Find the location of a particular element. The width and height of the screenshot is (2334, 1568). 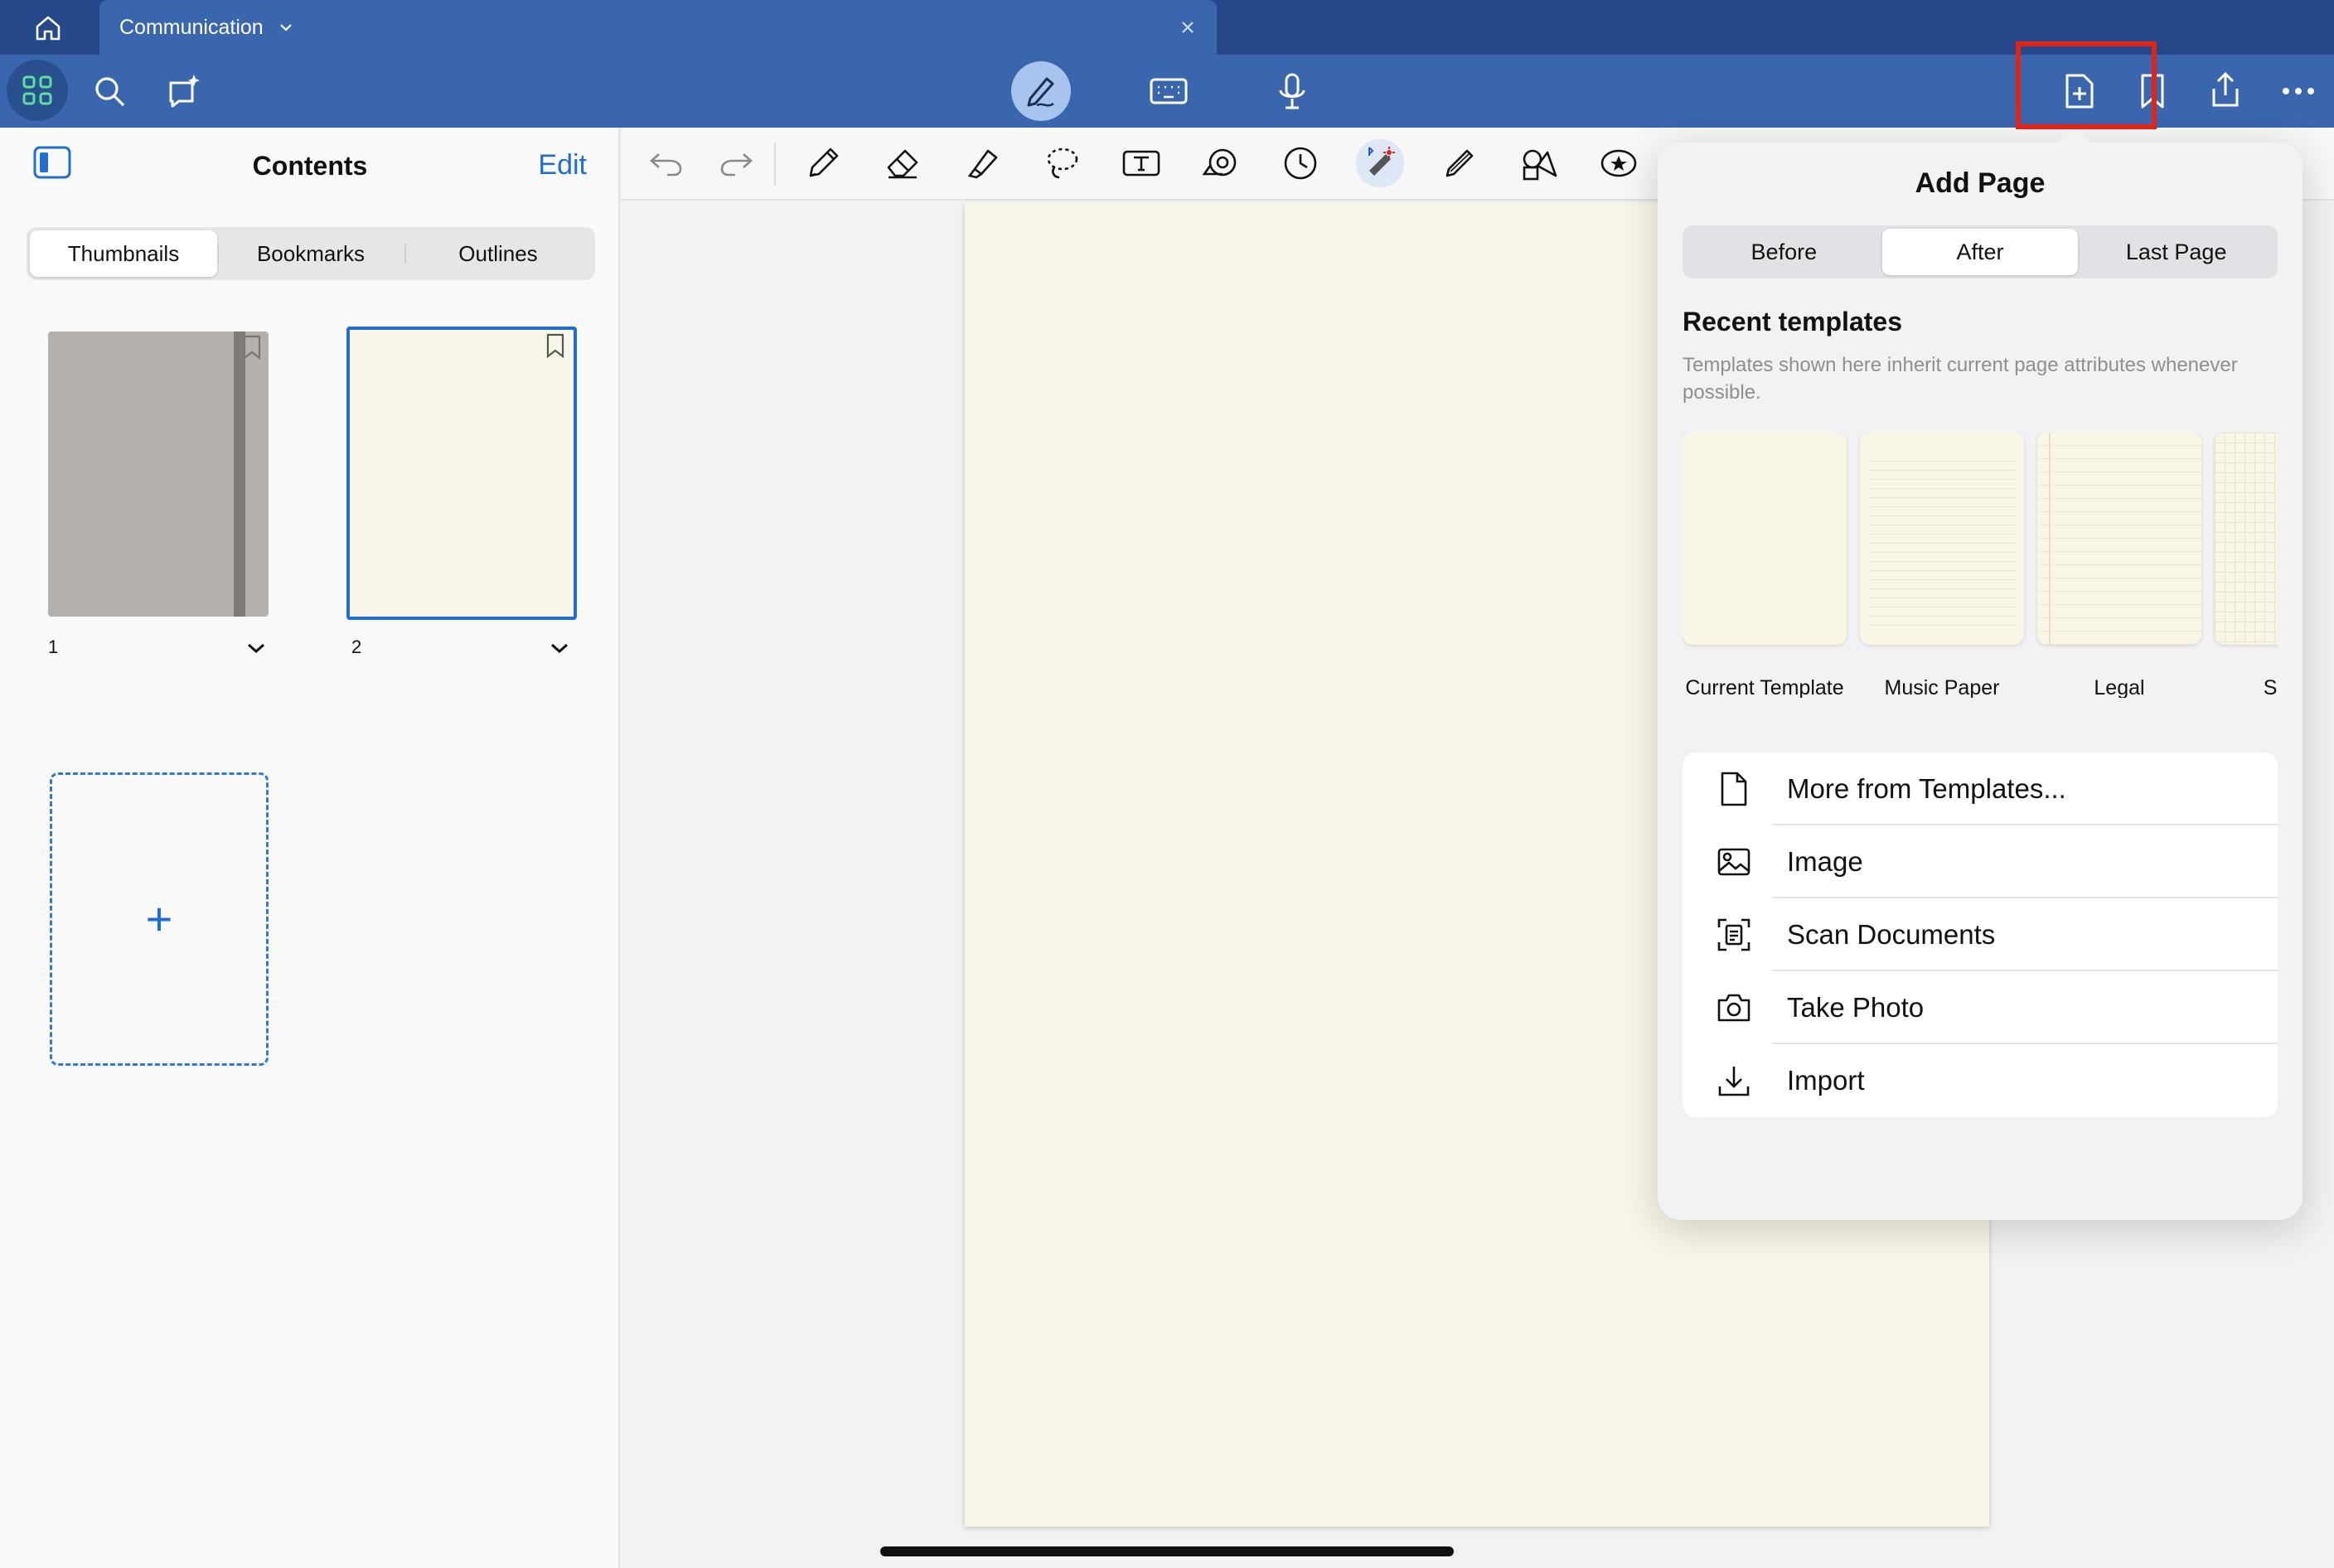

template-legal: Legal is located at coordinates (2119, 565).